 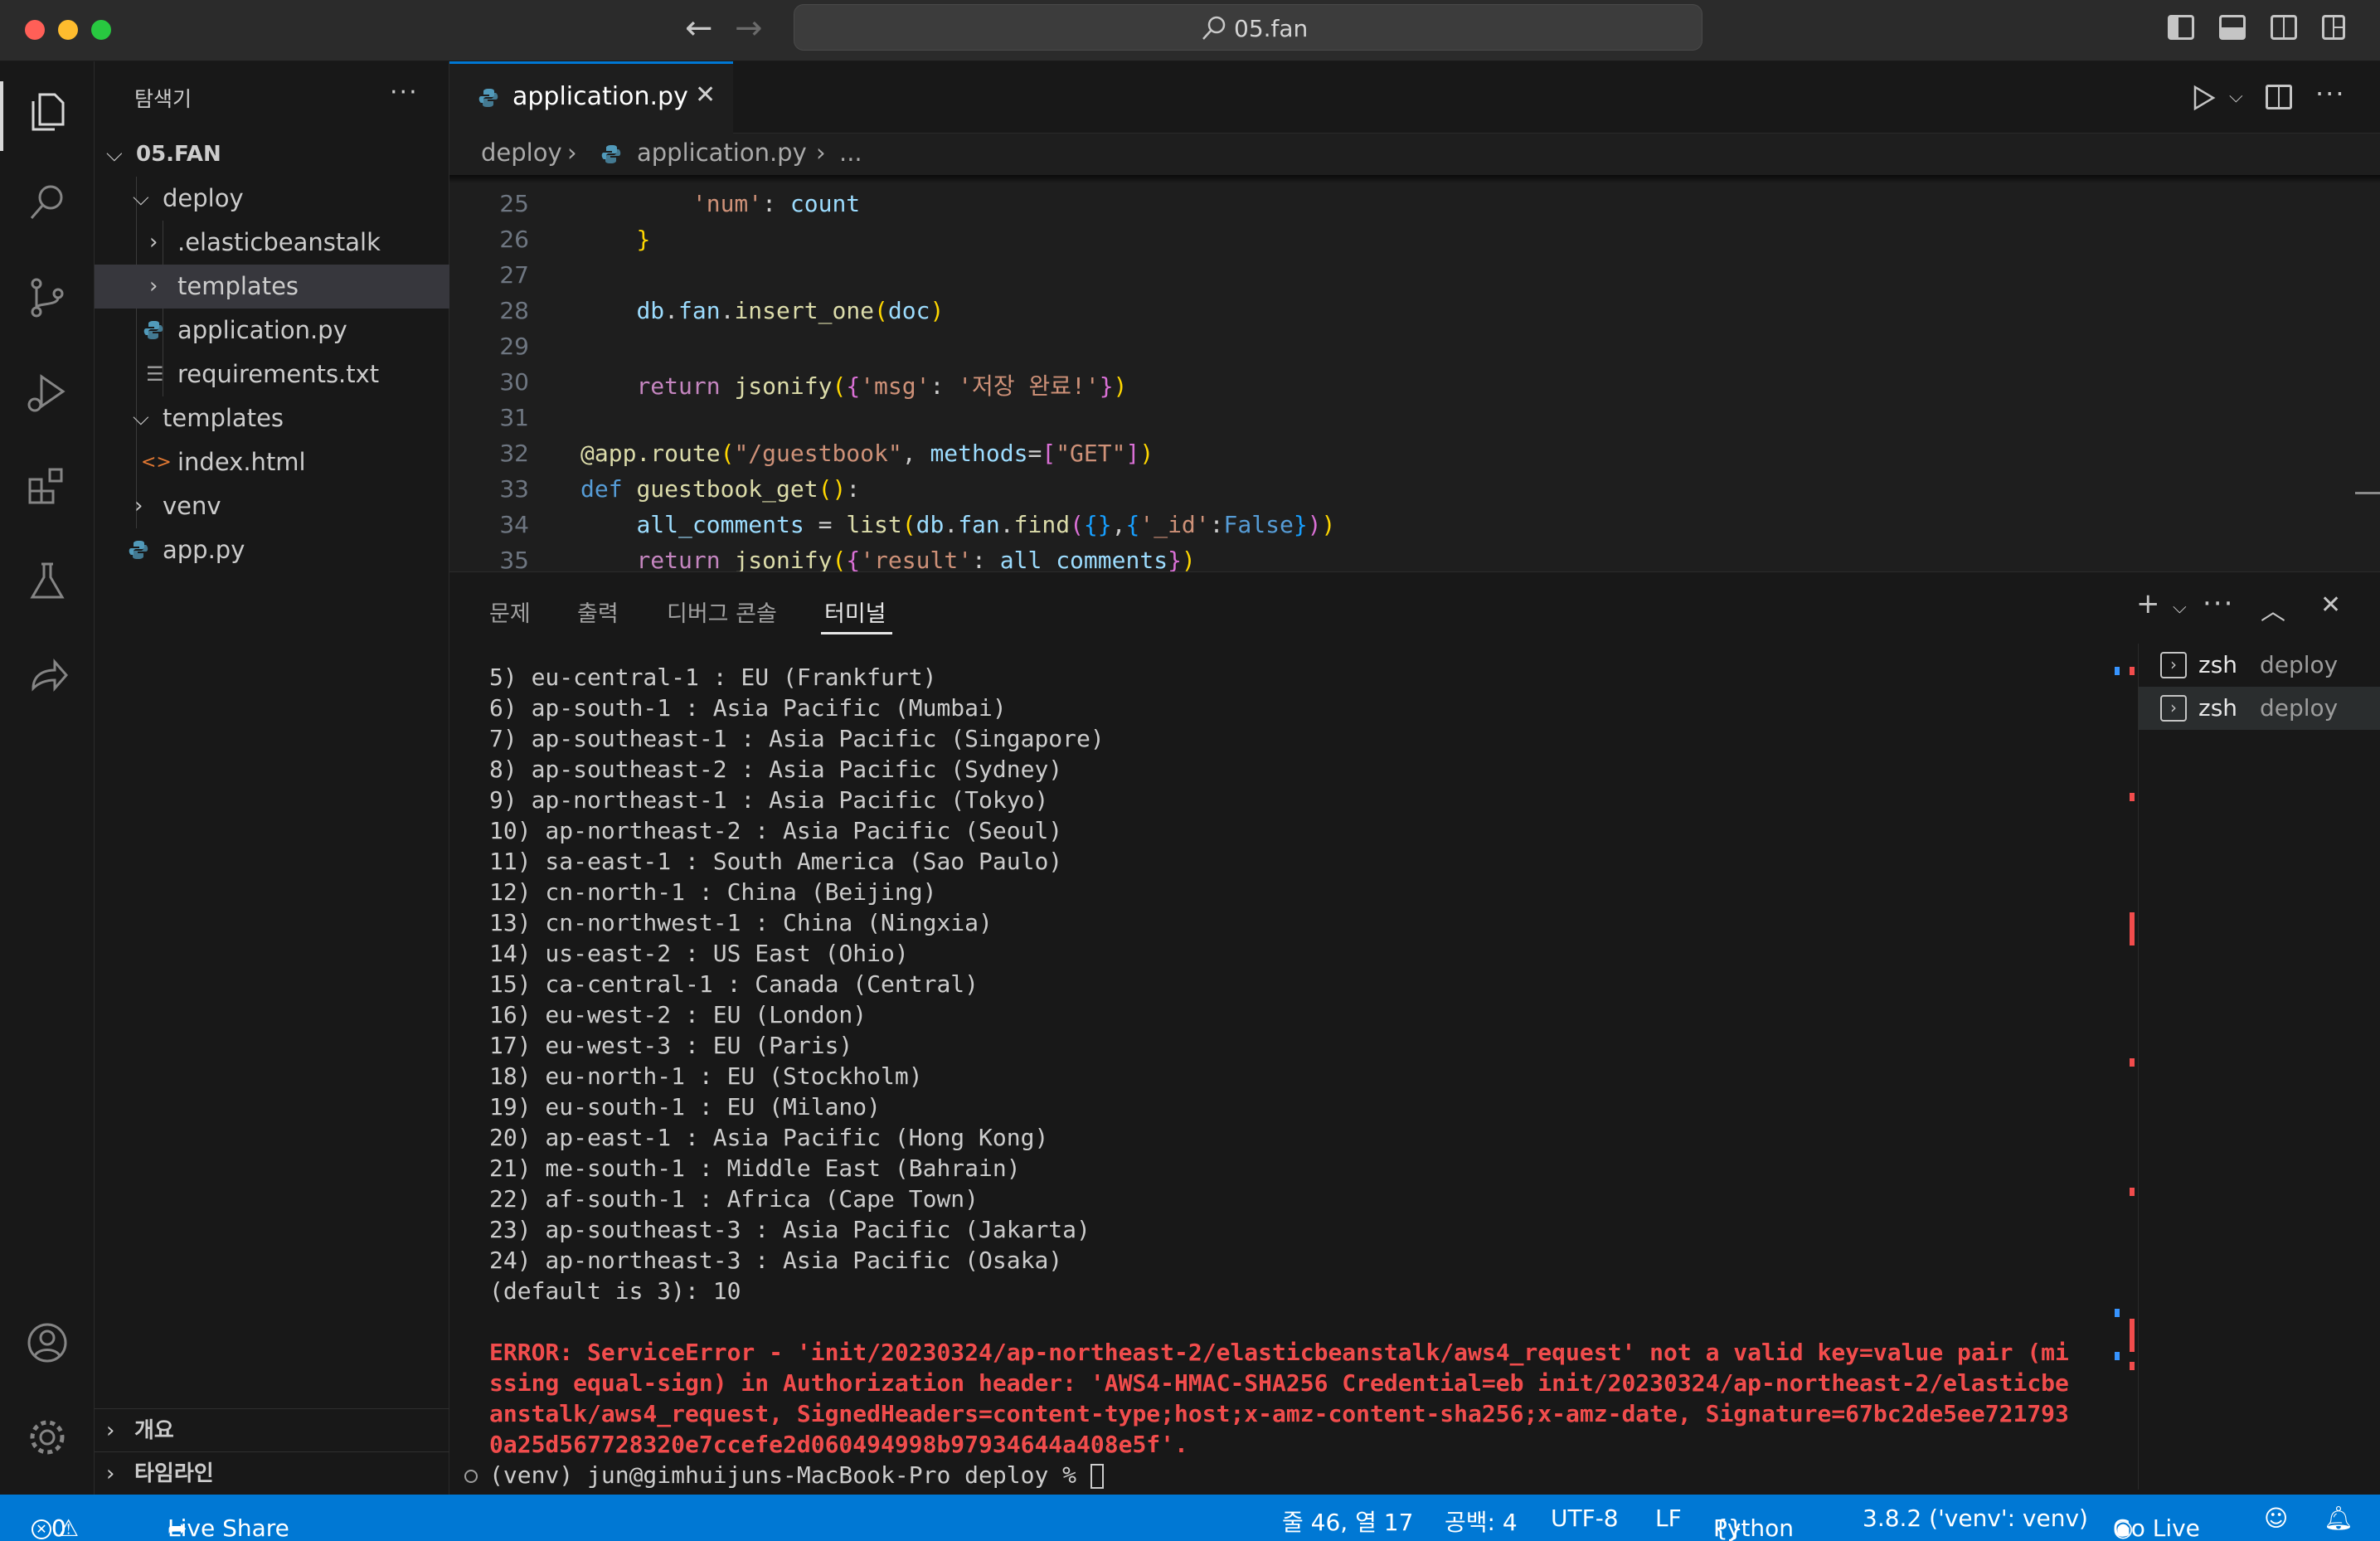 I want to click on tree-item-templates: ⌵ templates, so click(x=272, y=418).